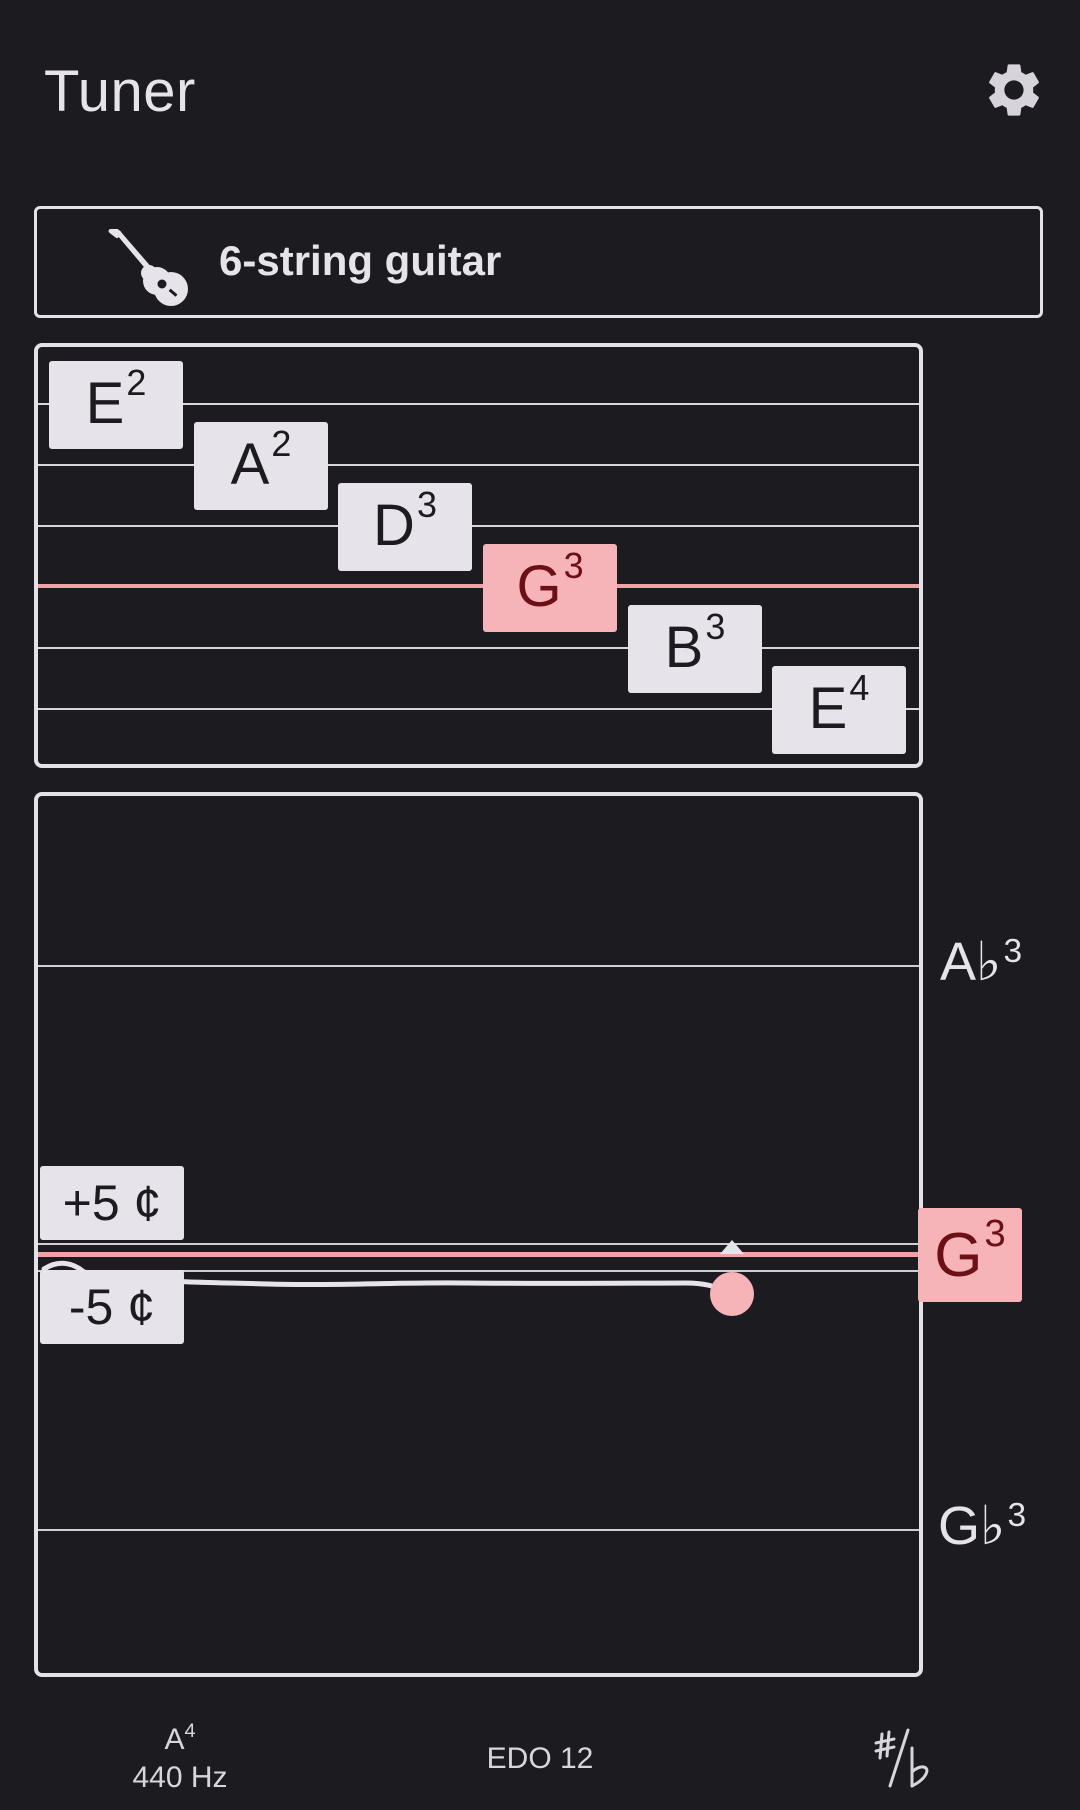  I want to click on string-note-e2: E2, so click(116, 405).